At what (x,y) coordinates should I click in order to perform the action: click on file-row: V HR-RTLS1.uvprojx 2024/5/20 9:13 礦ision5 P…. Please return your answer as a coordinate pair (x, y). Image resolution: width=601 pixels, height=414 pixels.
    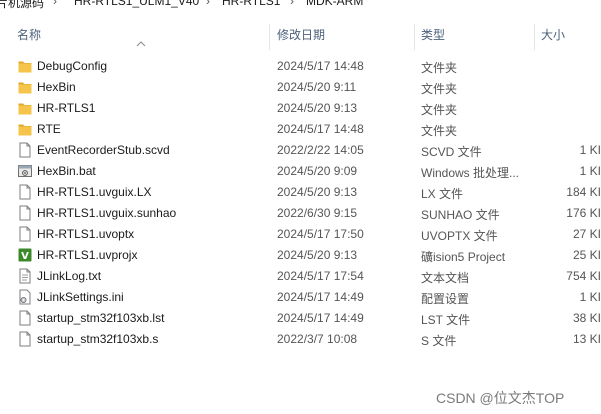
    Looking at the image, I should click on (300, 255).